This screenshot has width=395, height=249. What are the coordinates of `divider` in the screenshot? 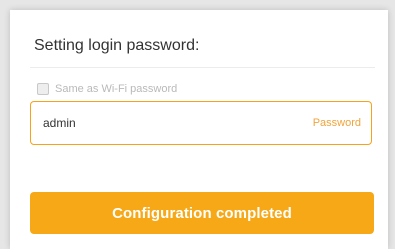 It's located at (202, 67).